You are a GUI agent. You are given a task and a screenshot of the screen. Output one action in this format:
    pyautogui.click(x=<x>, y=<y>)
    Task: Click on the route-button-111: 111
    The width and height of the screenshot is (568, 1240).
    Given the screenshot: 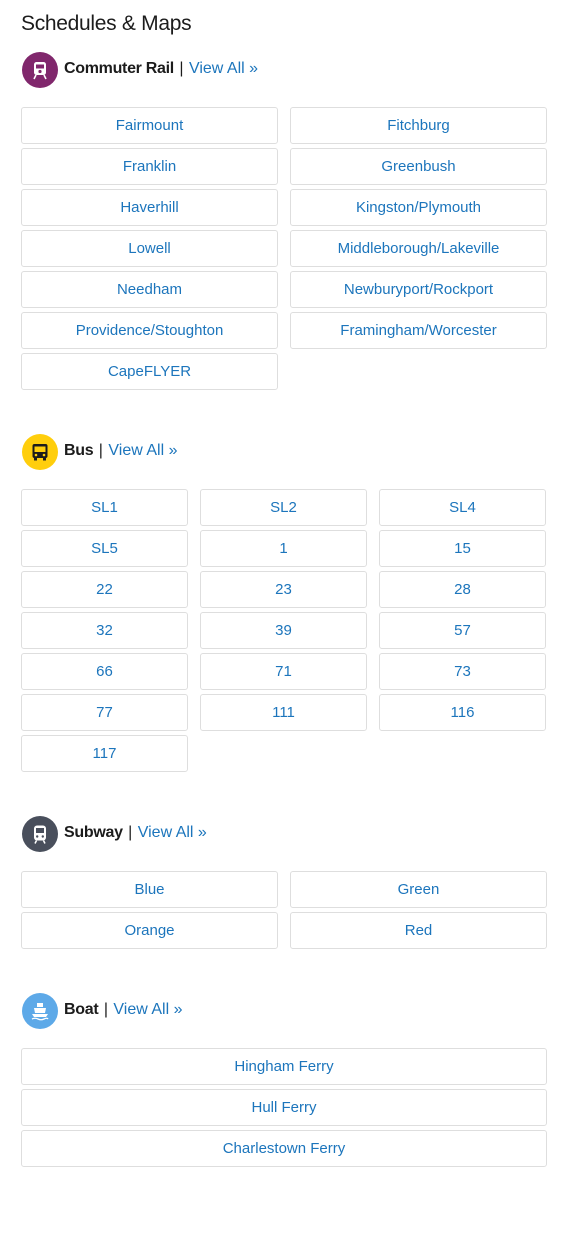 What is the action you would take?
    pyautogui.click(x=283, y=712)
    